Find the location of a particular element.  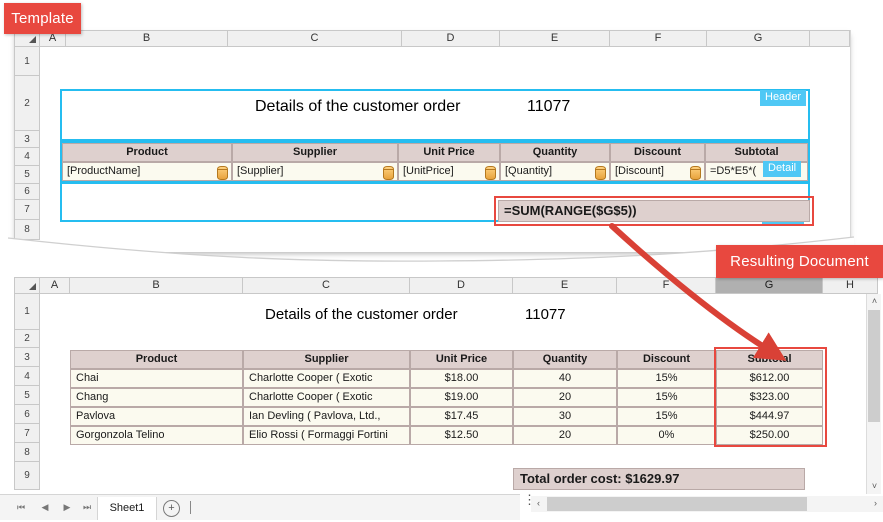

result-column-header-H: H is located at coordinates (850, 285).